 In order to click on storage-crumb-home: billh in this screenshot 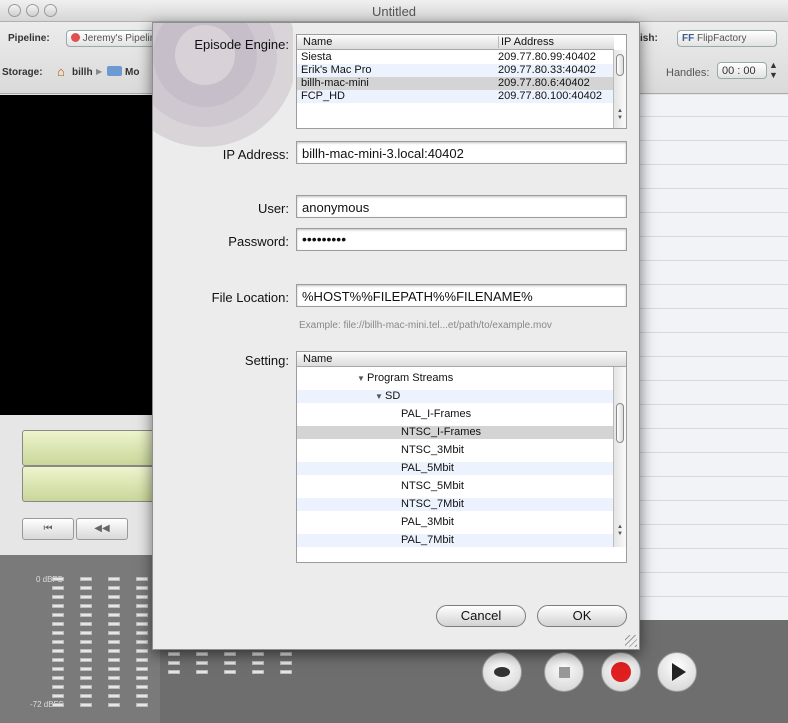, I will do `click(82, 72)`.